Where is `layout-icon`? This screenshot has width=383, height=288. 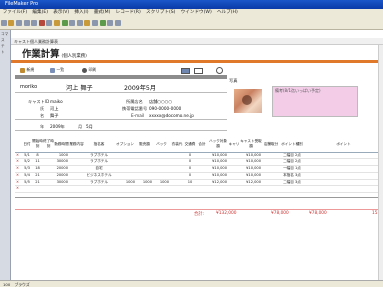
layout-icon is located at coordinates (87, 23).